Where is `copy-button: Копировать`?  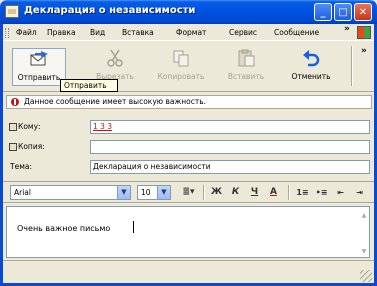 copy-button: Копировать is located at coordinates (181, 67).